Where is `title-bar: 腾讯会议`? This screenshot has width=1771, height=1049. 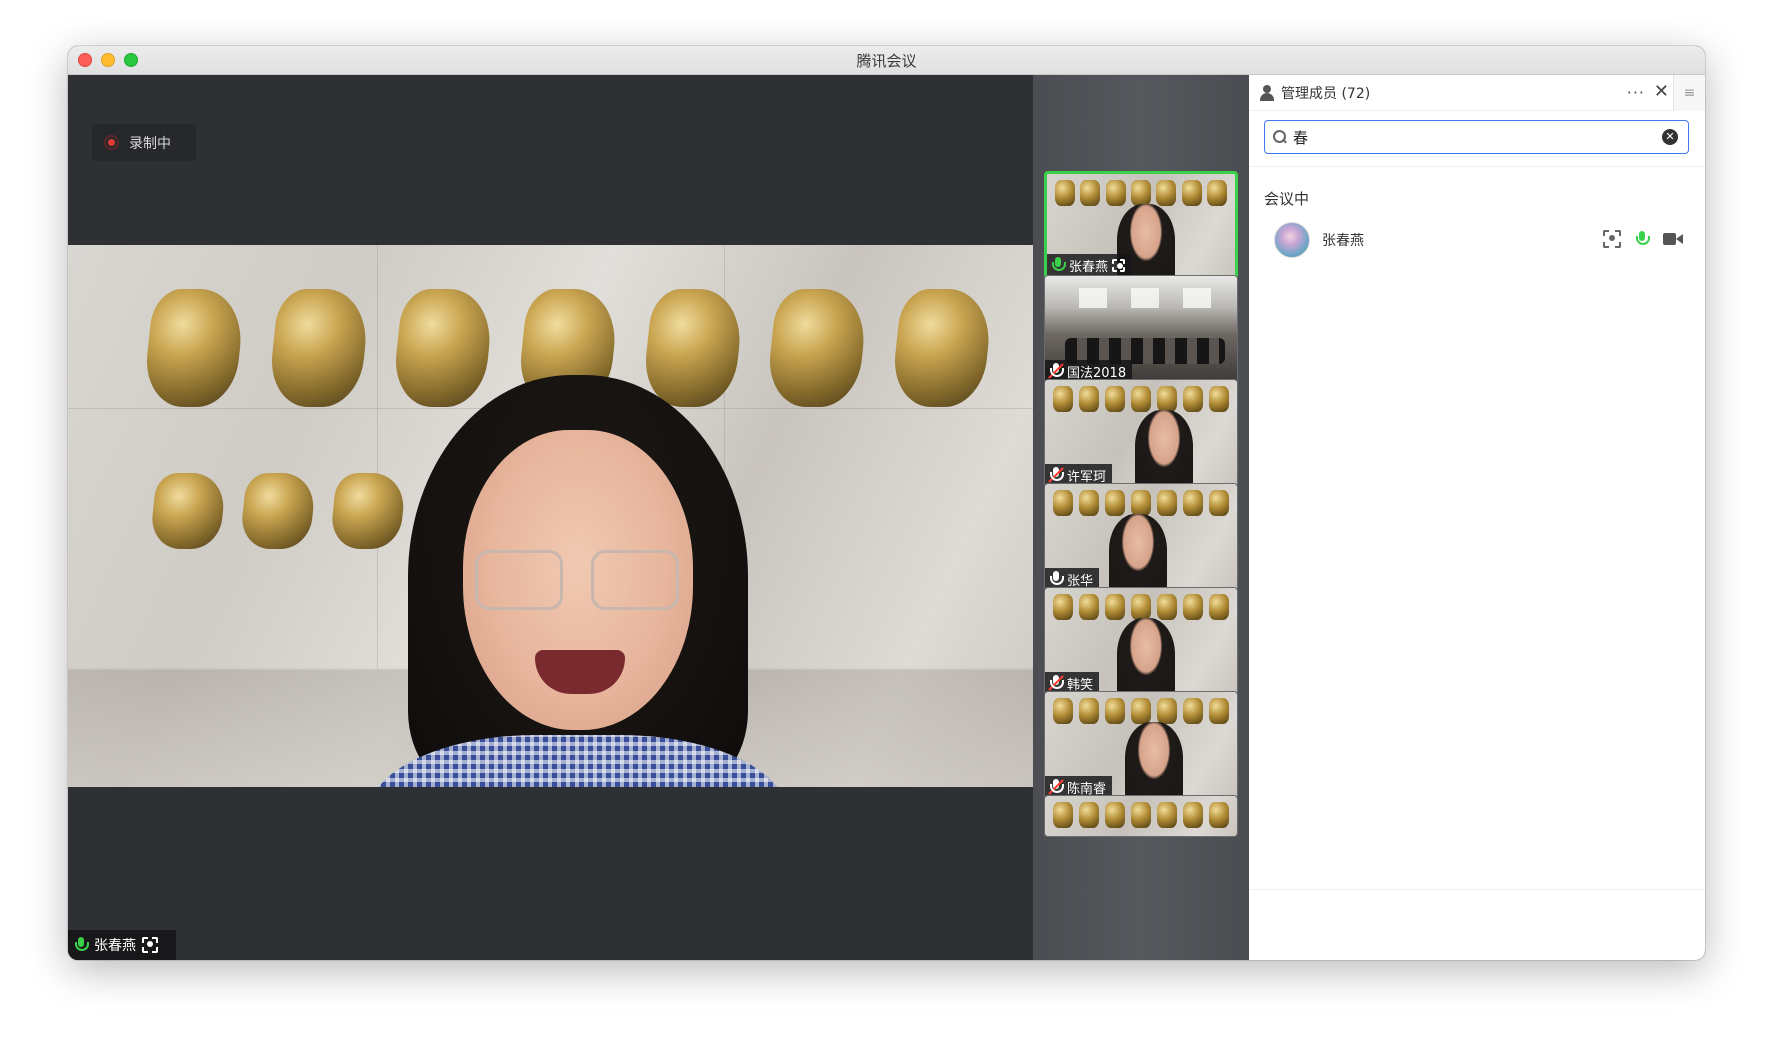
title-bar: 腾讯会议 is located at coordinates (886, 60).